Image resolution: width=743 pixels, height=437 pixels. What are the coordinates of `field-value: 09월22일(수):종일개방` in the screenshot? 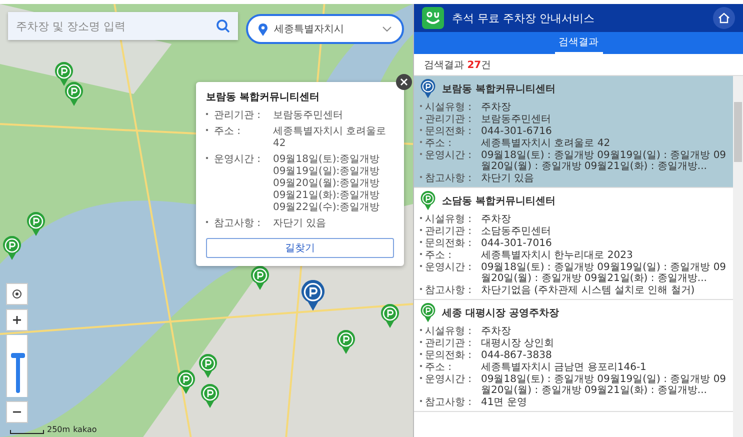 It's located at (326, 208).